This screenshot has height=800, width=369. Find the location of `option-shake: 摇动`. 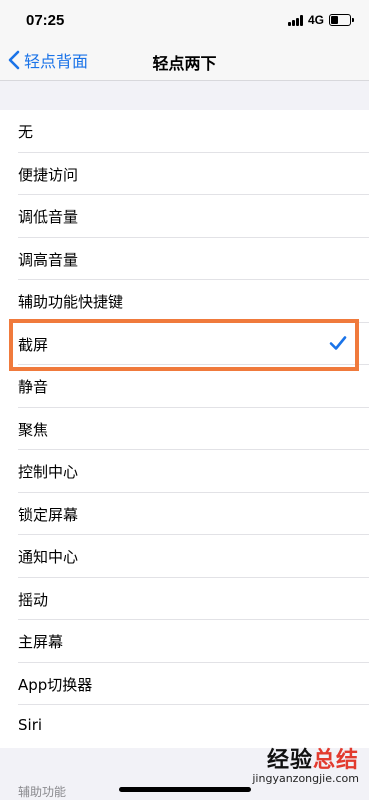

option-shake: 摇动 is located at coordinates (184, 599).